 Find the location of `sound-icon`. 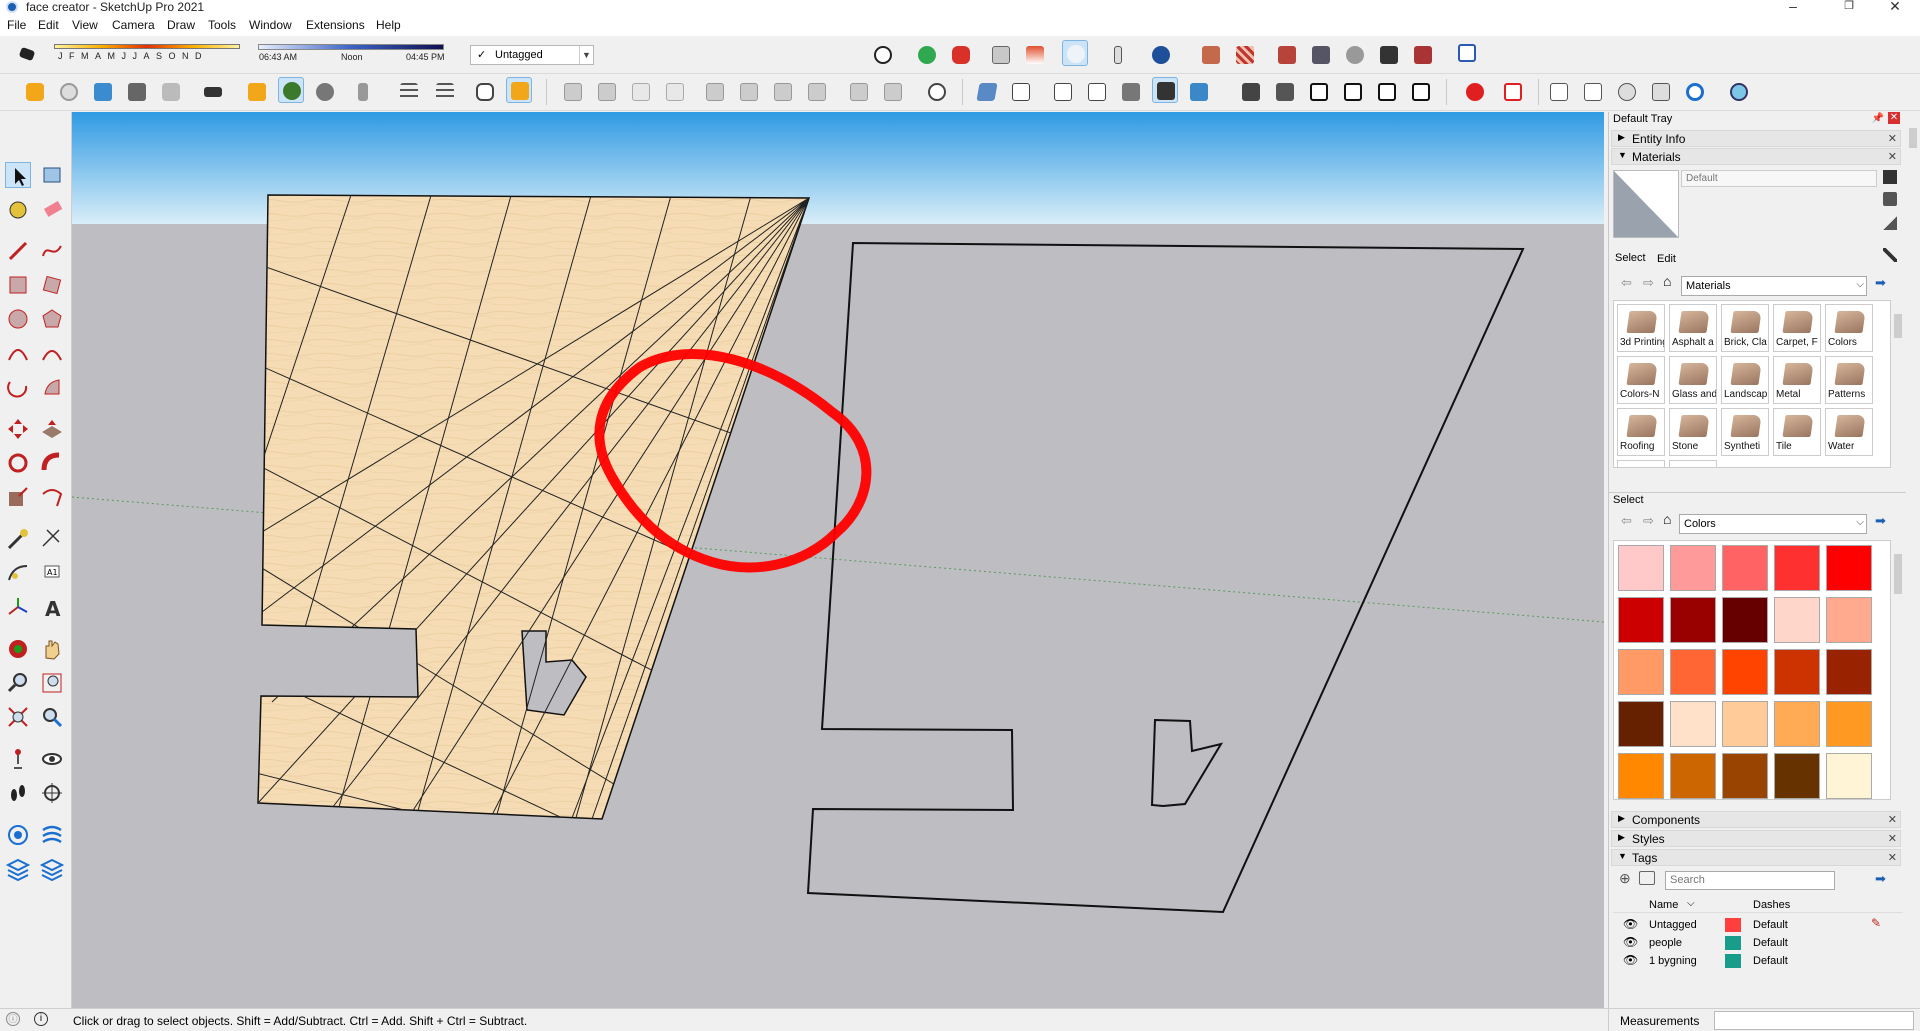

sound-icon is located at coordinates (367, 92).